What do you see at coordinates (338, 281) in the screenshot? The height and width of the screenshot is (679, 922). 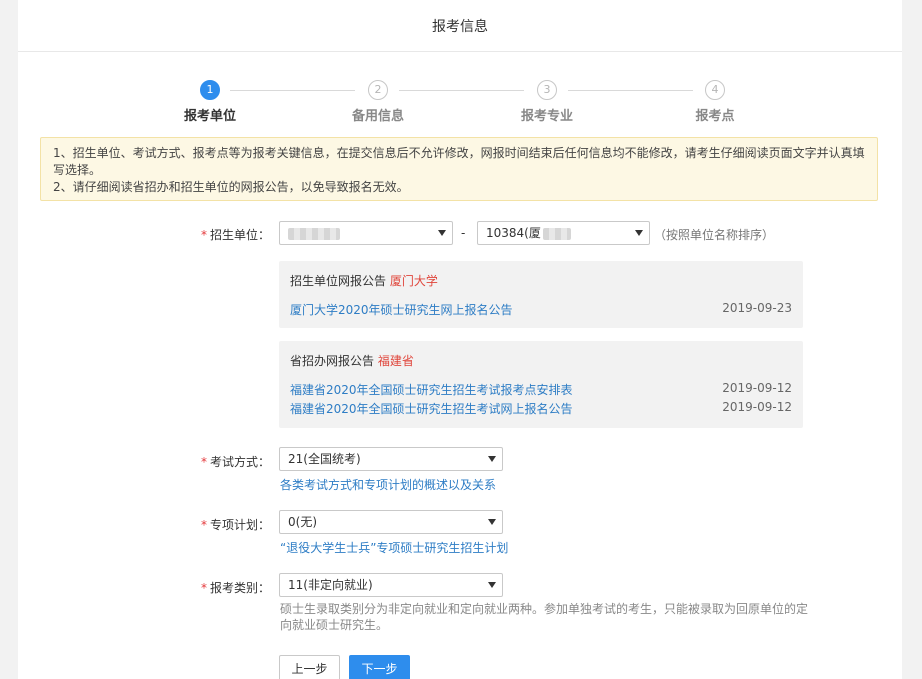 I see `unit-notice-title-text: 招生单位网报公告` at bounding box center [338, 281].